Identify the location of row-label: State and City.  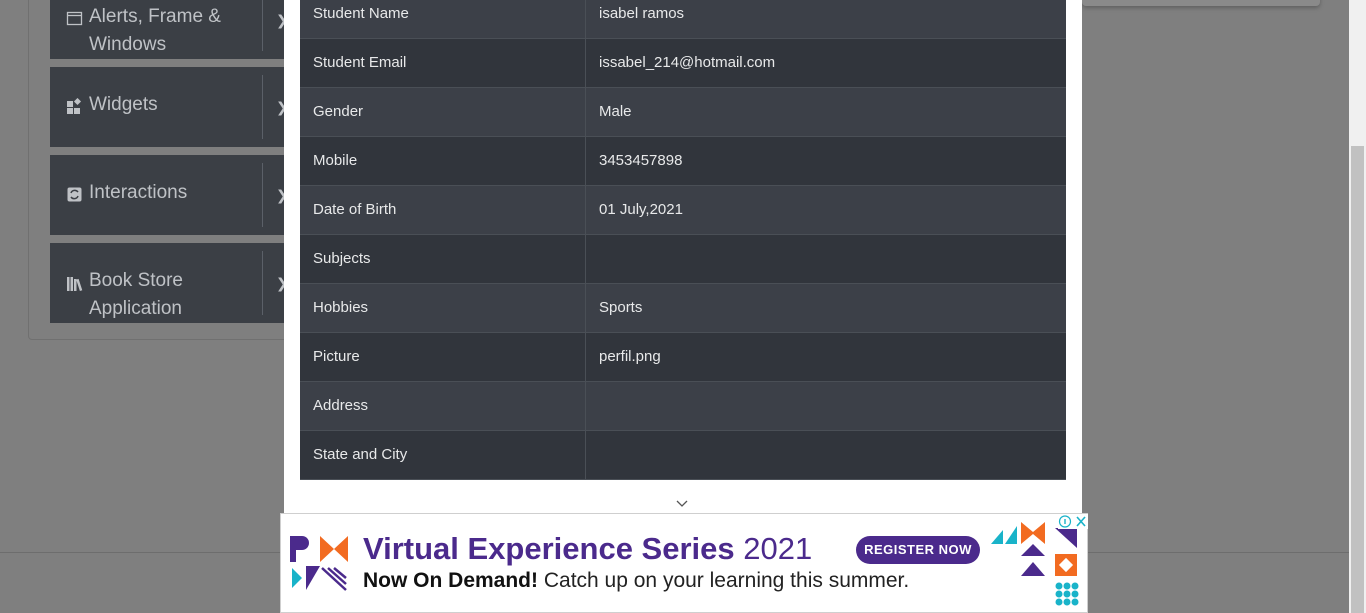
(443, 455).